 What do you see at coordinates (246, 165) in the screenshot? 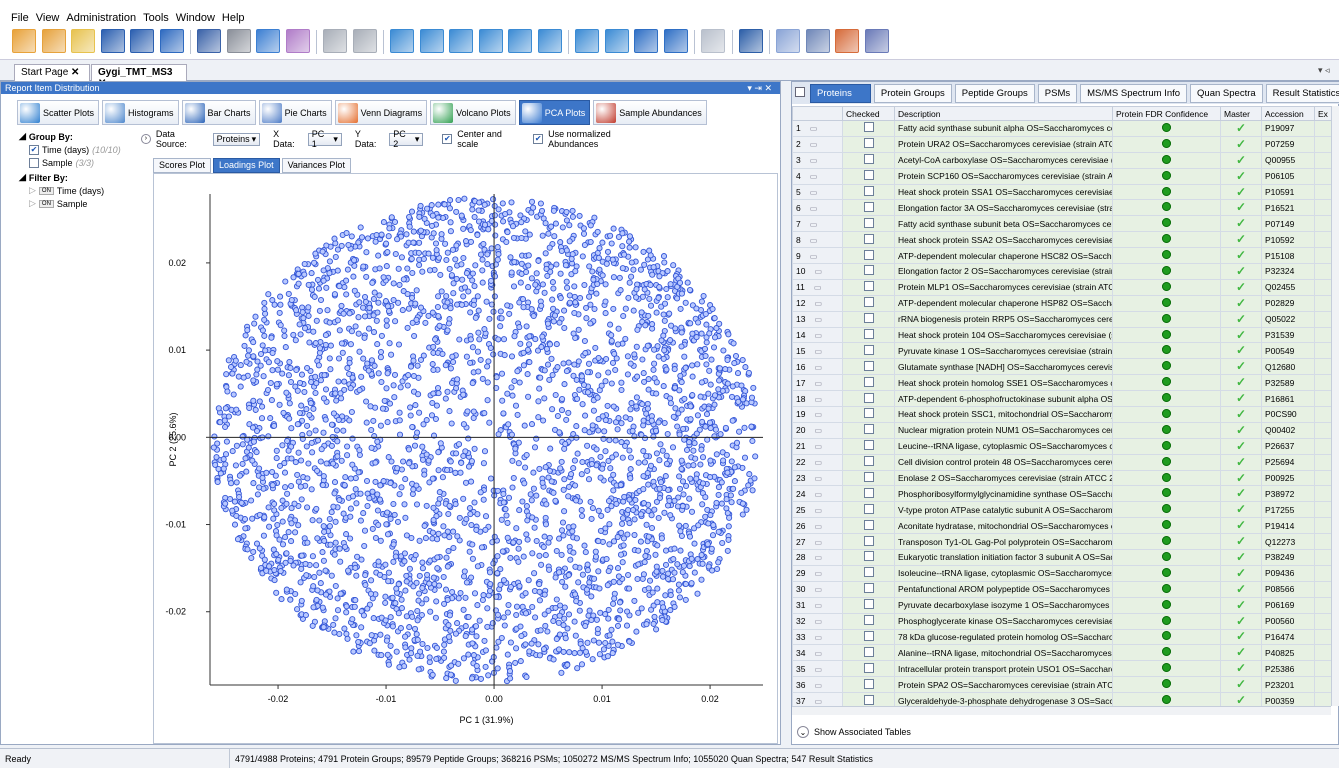
I see `tab-loadings-plot: Loadings Plot` at bounding box center [246, 165].